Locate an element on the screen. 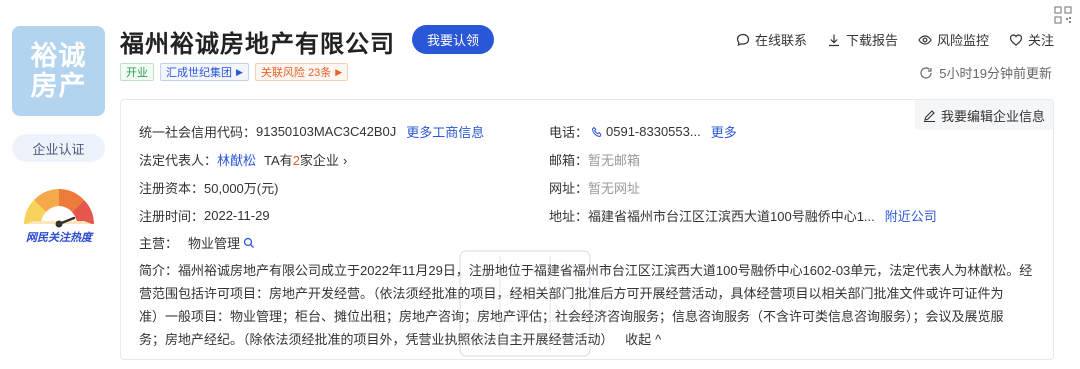 The width and height of the screenshot is (1080, 369). email-label: 邮箱： is located at coordinates (569, 160).